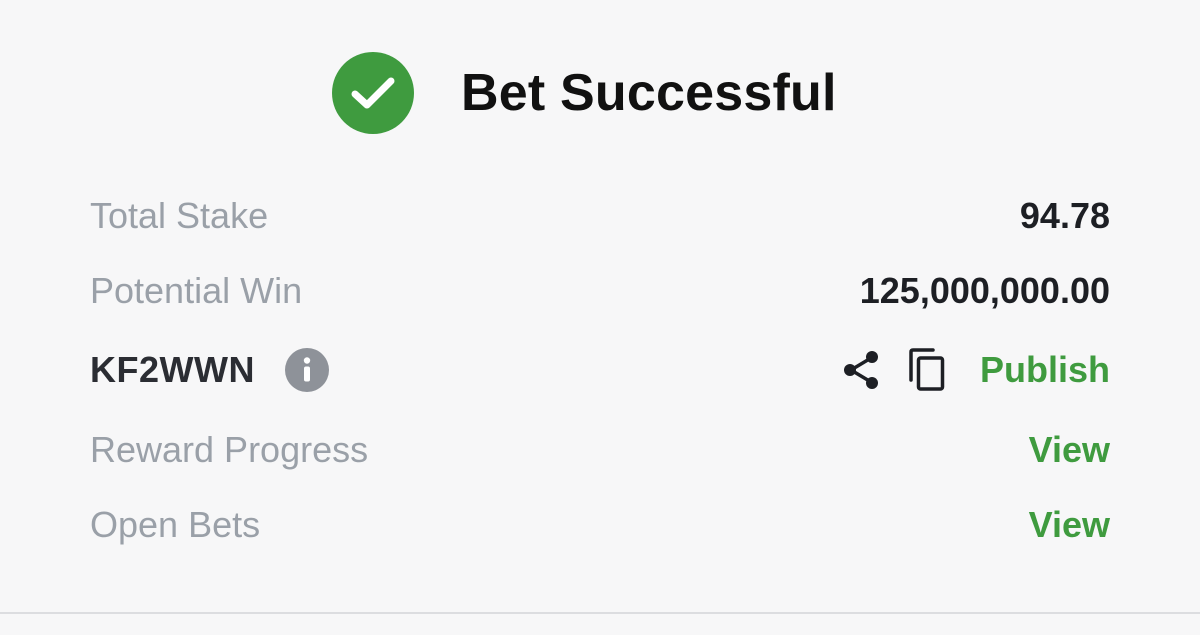 The height and width of the screenshot is (635, 1200). What do you see at coordinates (600, 370) in the screenshot?
I see `booking-code-row: KF2WWN Publish` at bounding box center [600, 370].